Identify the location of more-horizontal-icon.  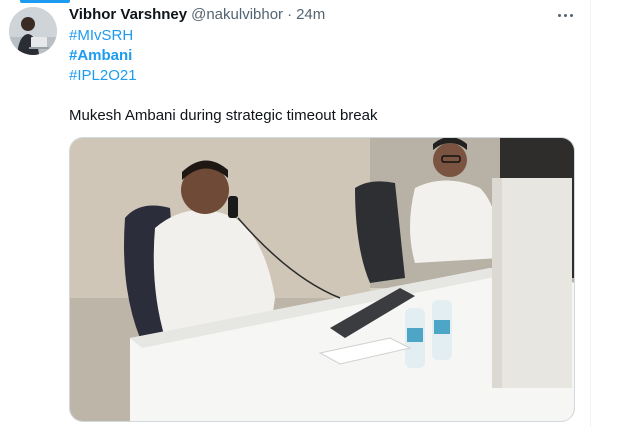
(565, 15).